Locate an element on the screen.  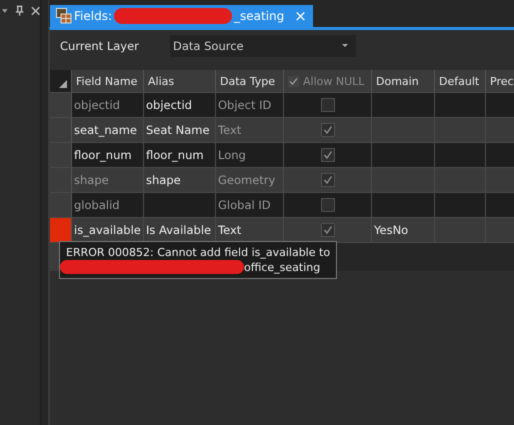
error-message: office_seating is located at coordinates (282, 267).